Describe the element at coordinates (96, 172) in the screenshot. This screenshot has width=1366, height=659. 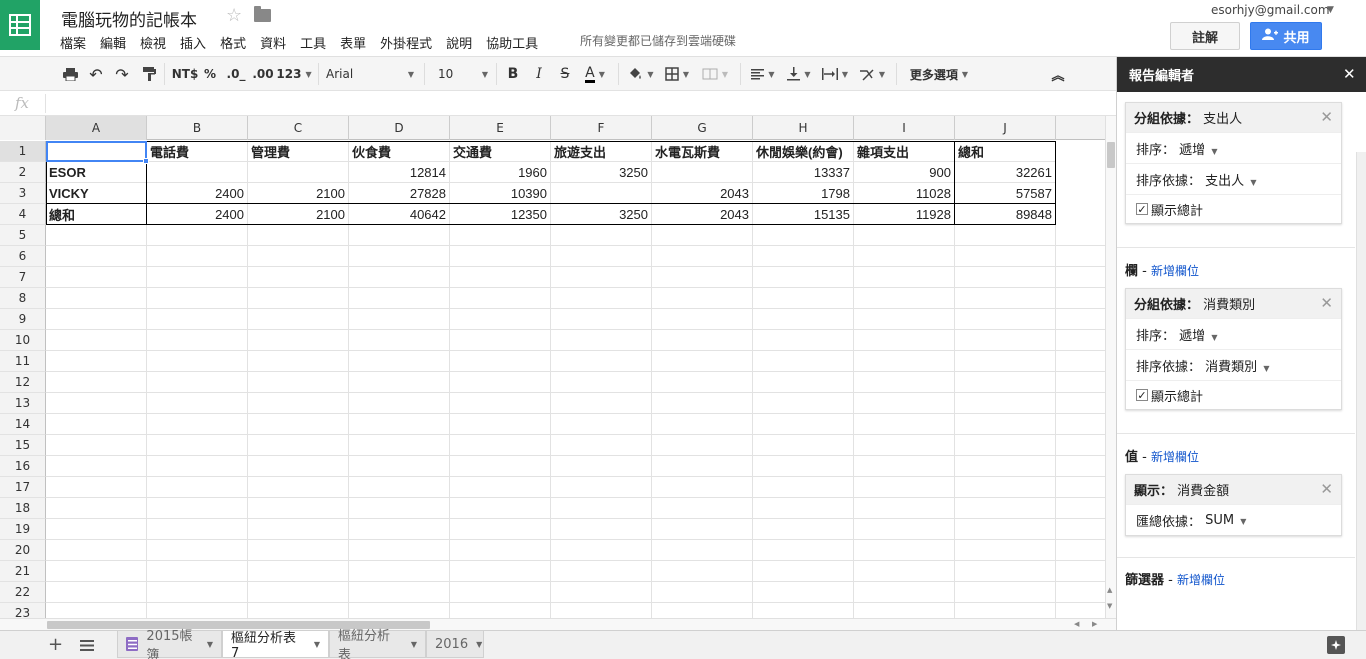
I see `cell-a2: ESOR` at that location.